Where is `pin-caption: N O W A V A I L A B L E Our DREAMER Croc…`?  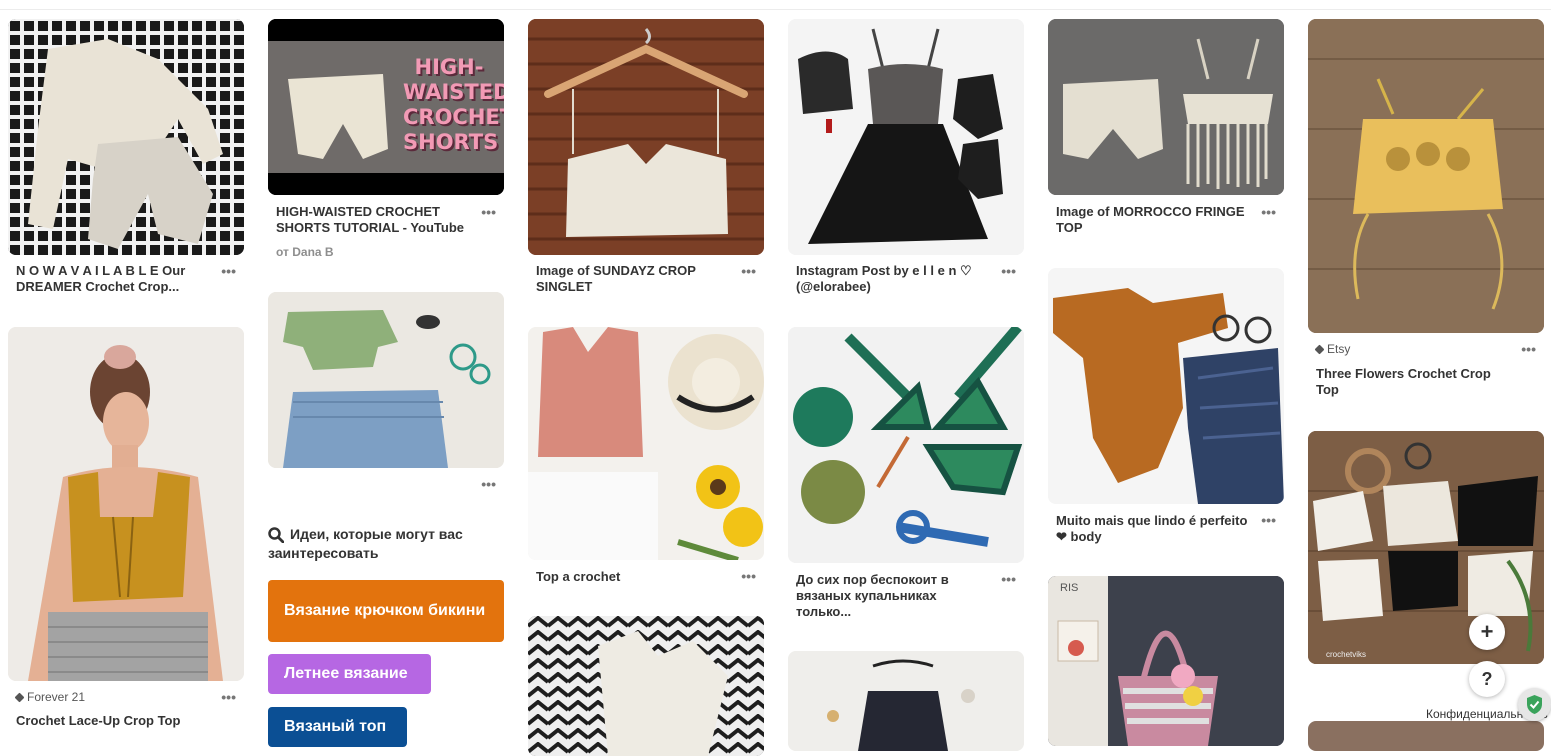
pin-caption: N O W A V A I L A B L E Our DREAMER Croc… is located at coordinates (116, 279).